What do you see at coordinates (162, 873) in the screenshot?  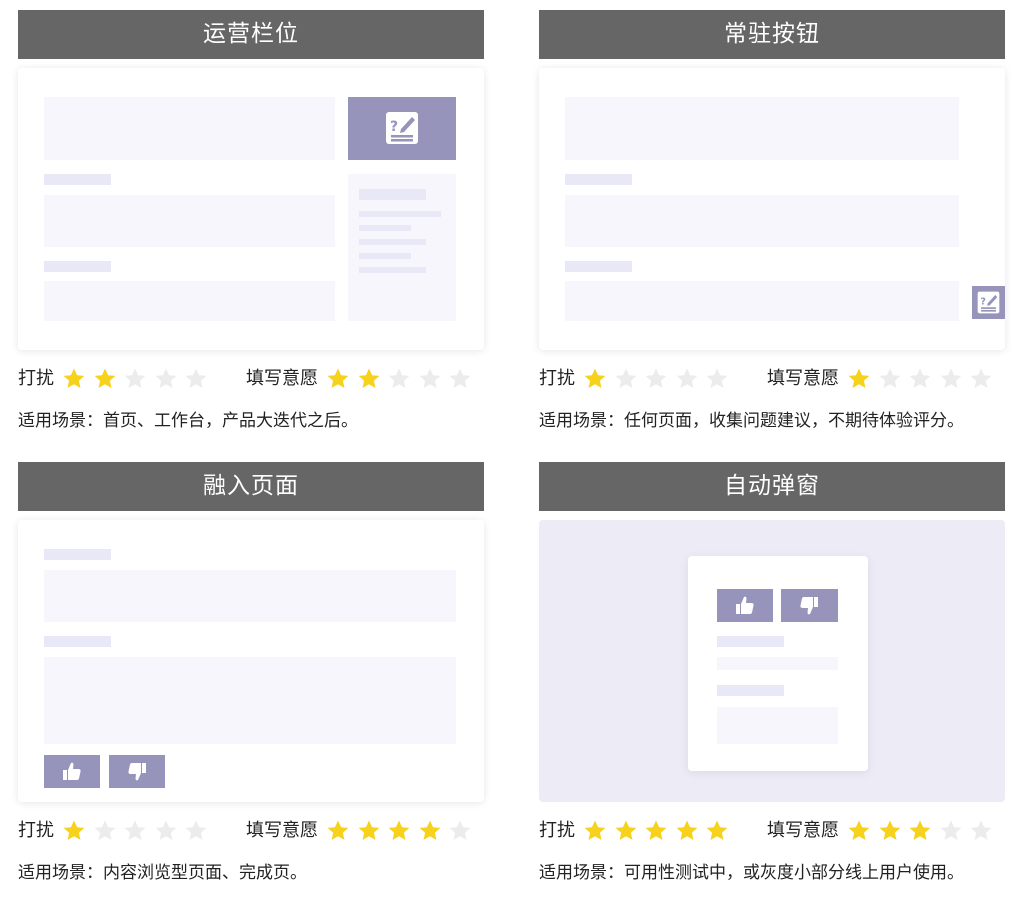 I see `scenario-text: 适用场景：内容浏览型页面、完成页。` at bounding box center [162, 873].